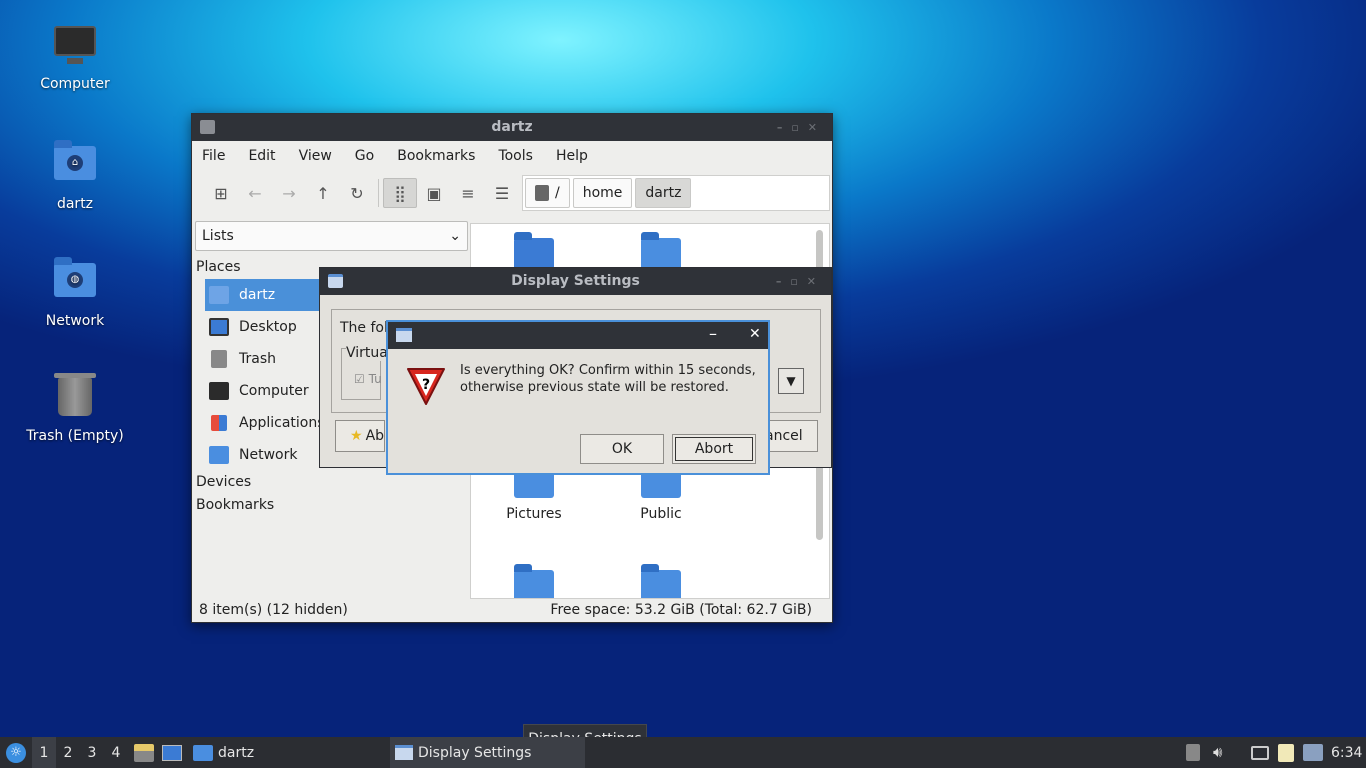 The width and height of the screenshot is (1366, 768). I want to click on task-display-settings: Display Settings, so click(487, 752).